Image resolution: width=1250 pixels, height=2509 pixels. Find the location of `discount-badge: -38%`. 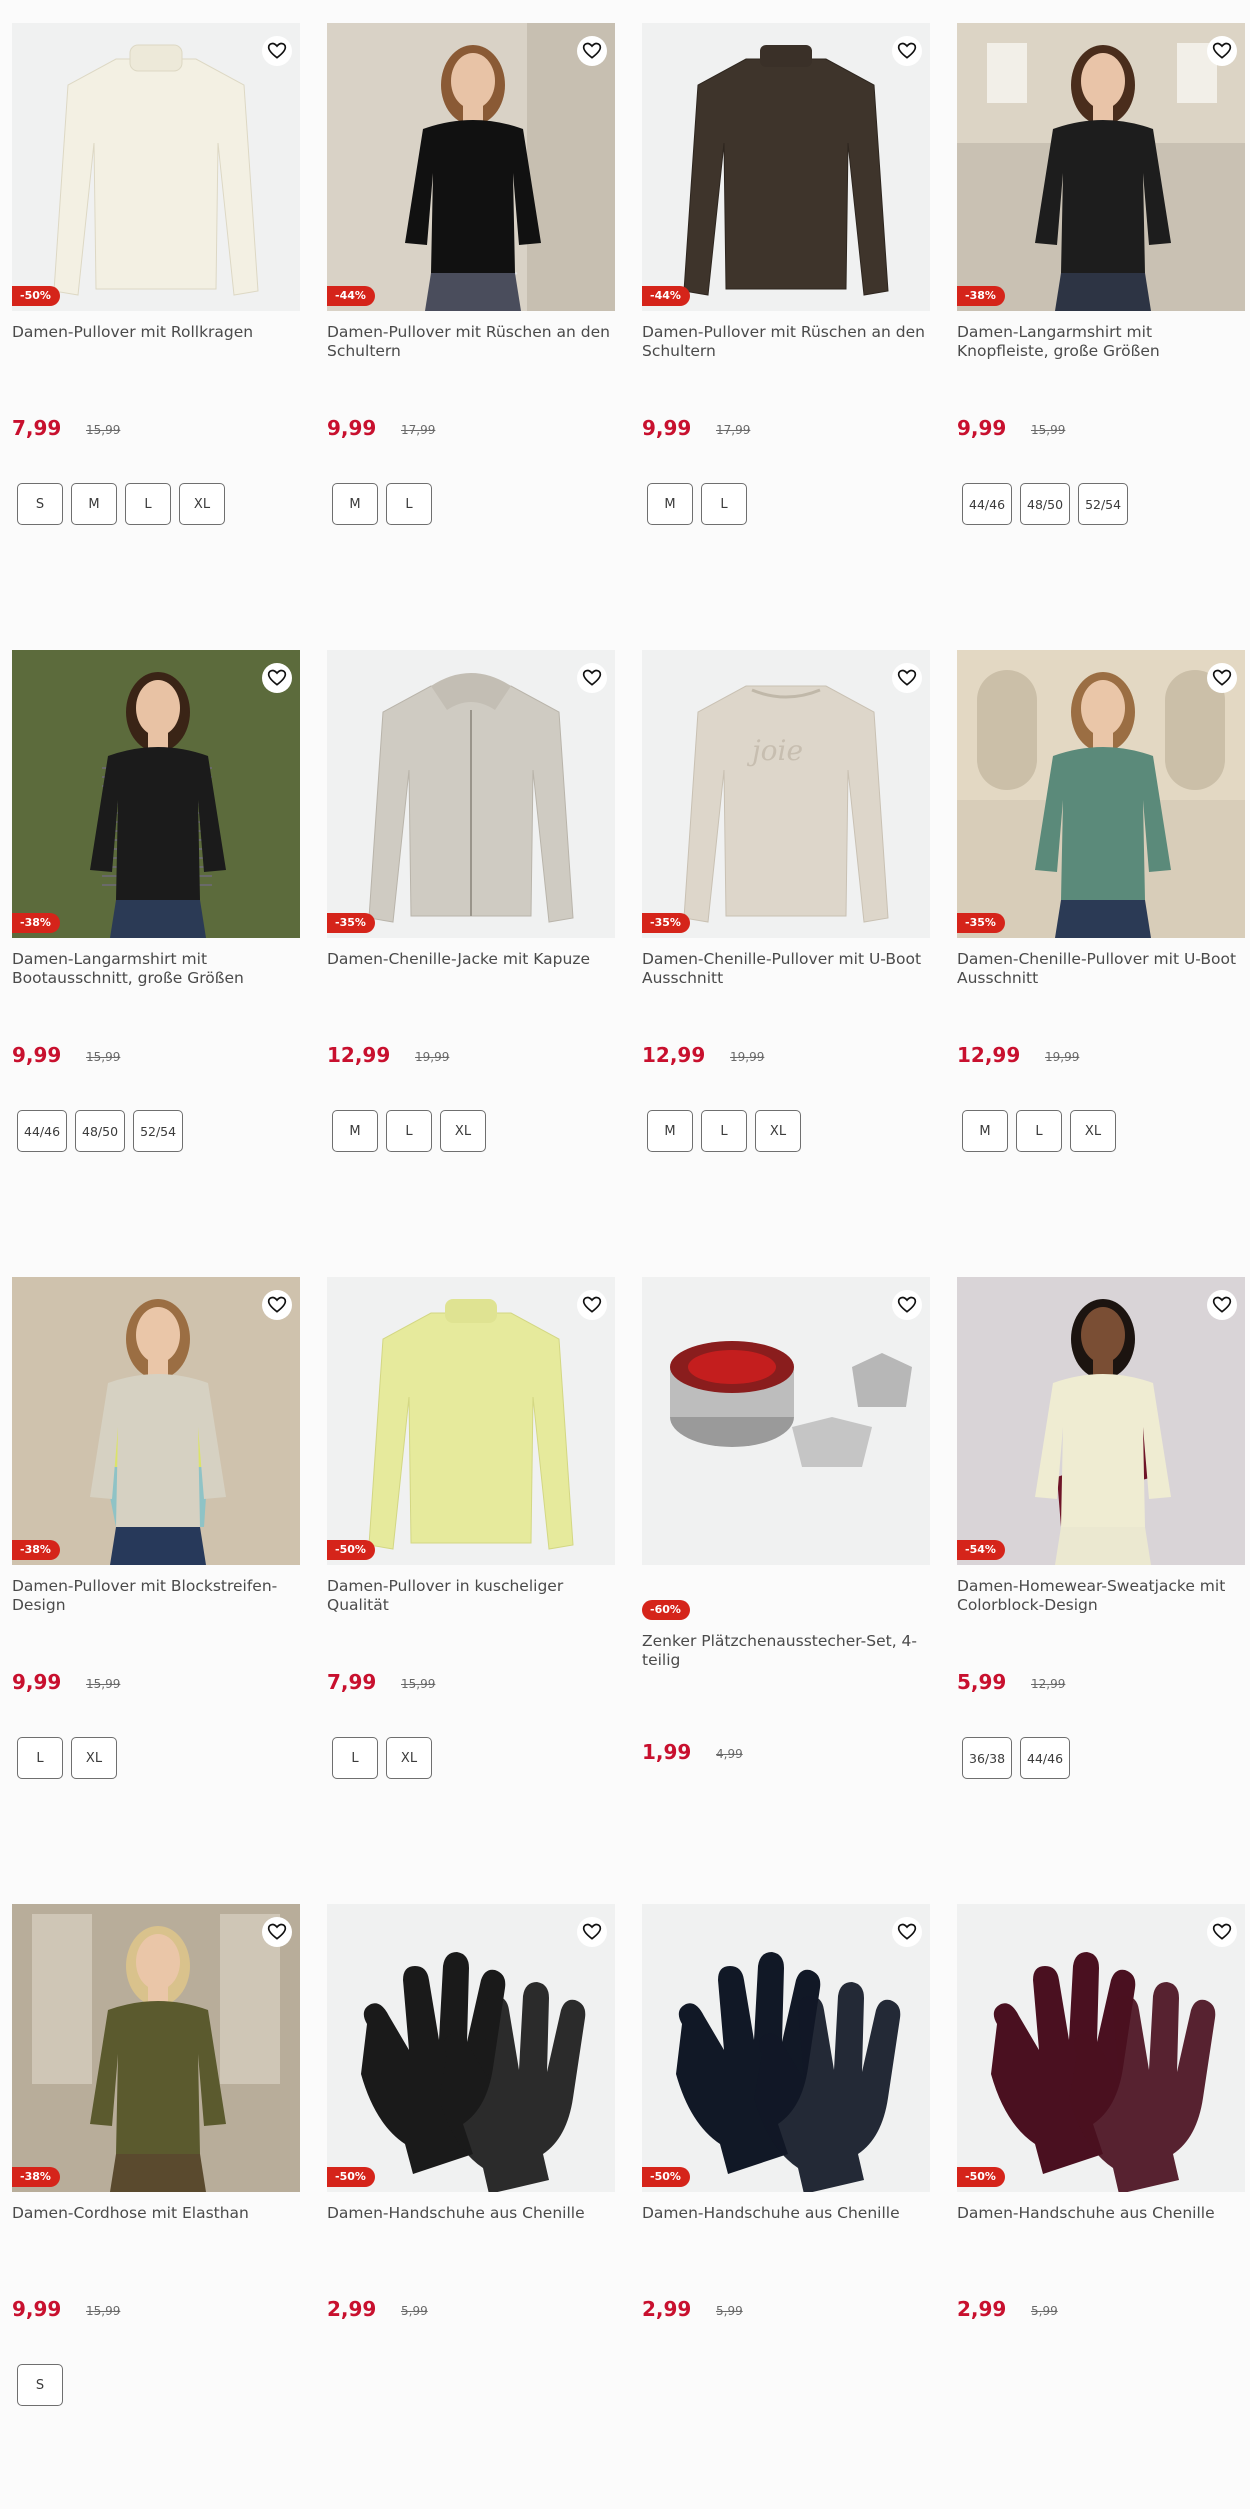

discount-badge: -38% is located at coordinates (981, 296).